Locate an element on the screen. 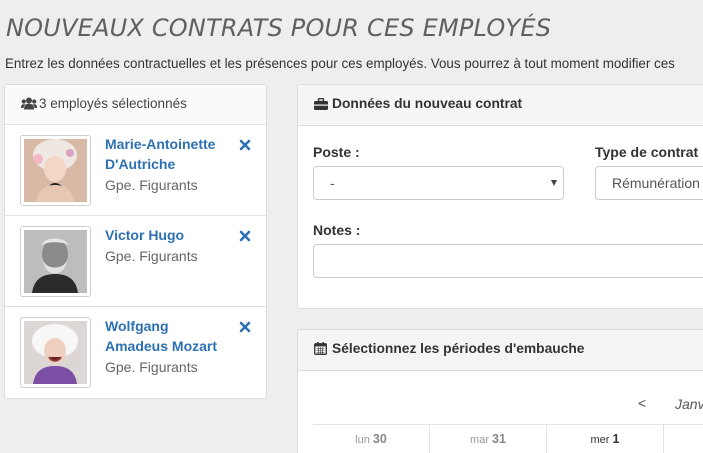 The width and height of the screenshot is (703, 453). employee-row: Victor Hugo Gpe. Figurants is located at coordinates (135, 261).